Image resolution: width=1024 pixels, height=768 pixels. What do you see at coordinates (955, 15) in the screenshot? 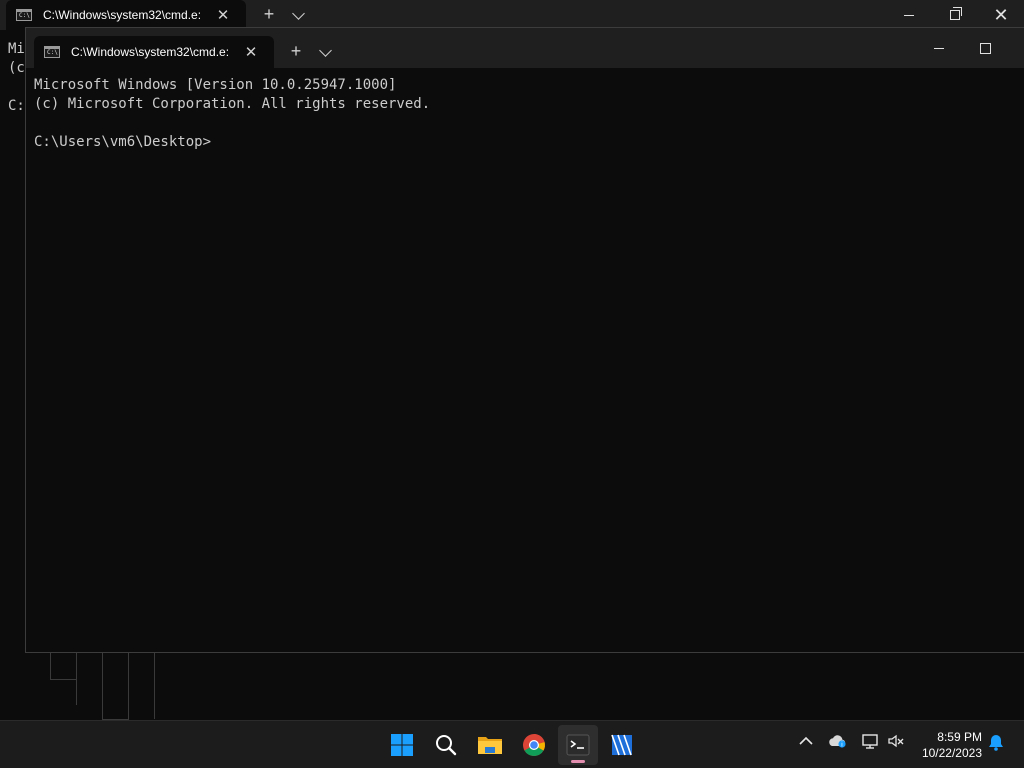
I see `restore-button` at bounding box center [955, 15].